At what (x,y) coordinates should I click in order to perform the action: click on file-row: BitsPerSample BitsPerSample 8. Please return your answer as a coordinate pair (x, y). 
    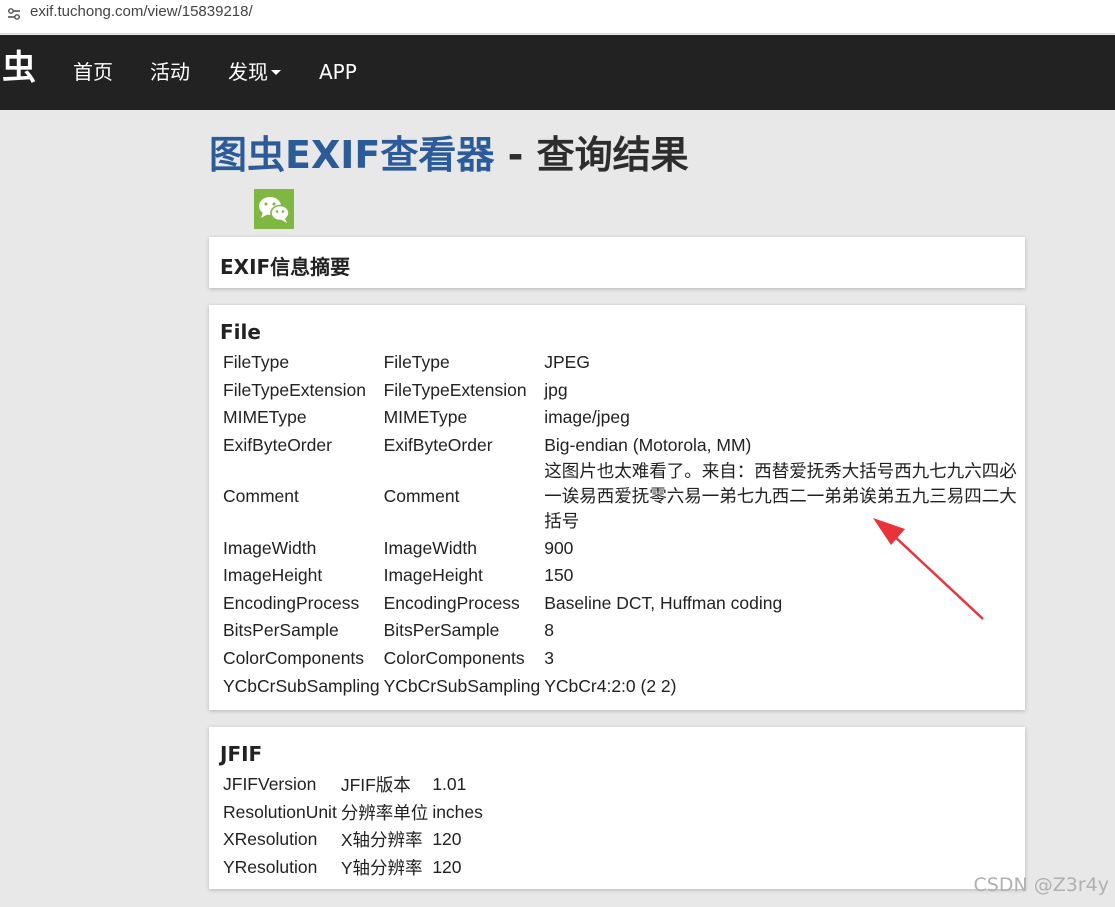
    Looking at the image, I should click on (621, 631).